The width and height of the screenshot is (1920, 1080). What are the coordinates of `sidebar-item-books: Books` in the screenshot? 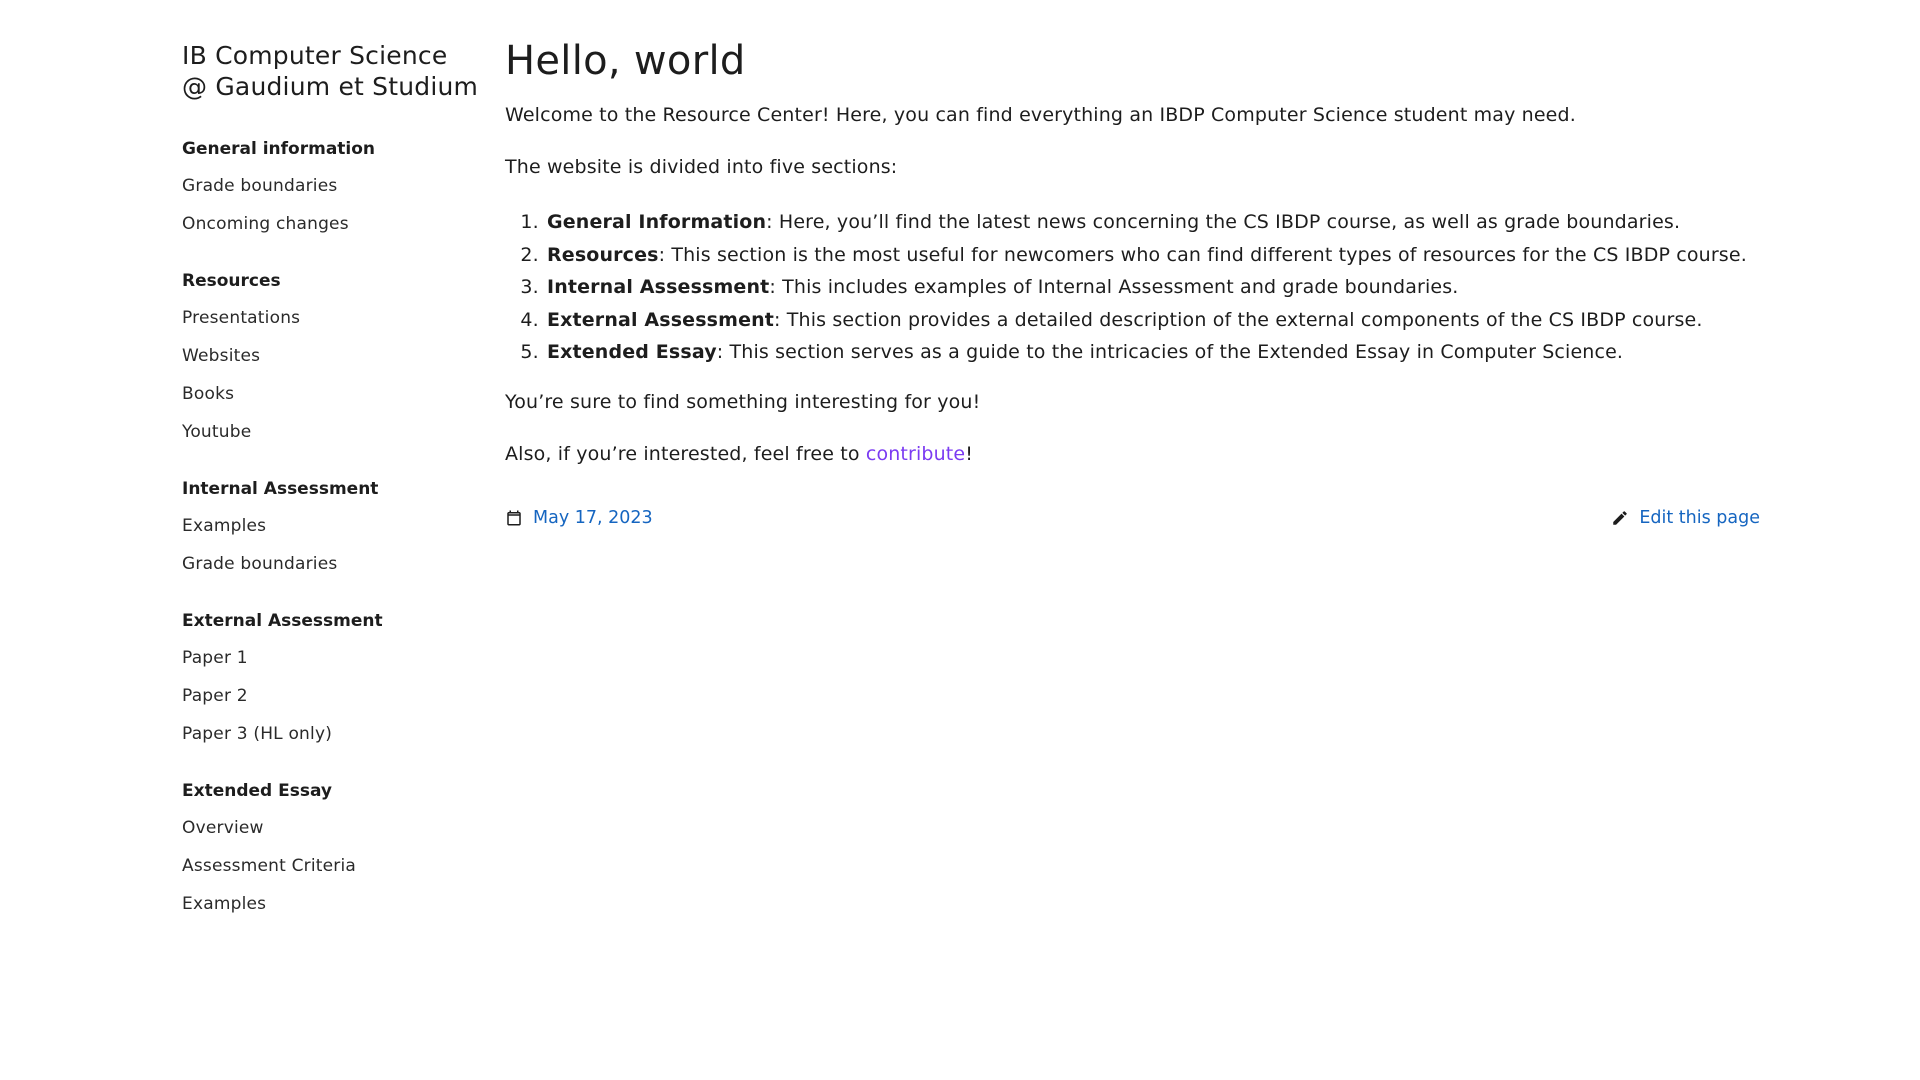 It's located at (332, 394).